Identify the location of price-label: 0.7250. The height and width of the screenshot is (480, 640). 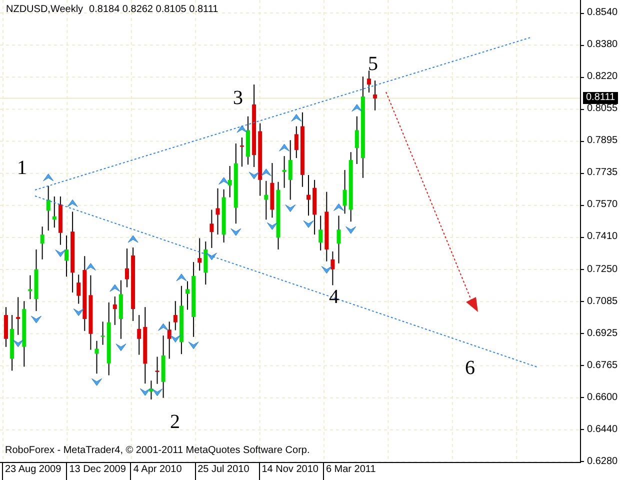
(602, 270).